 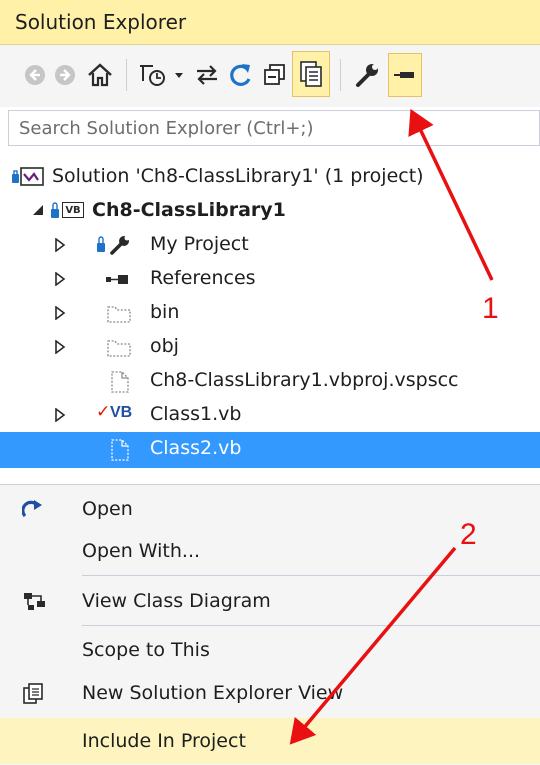 I want to click on home-button, so click(x=100, y=75).